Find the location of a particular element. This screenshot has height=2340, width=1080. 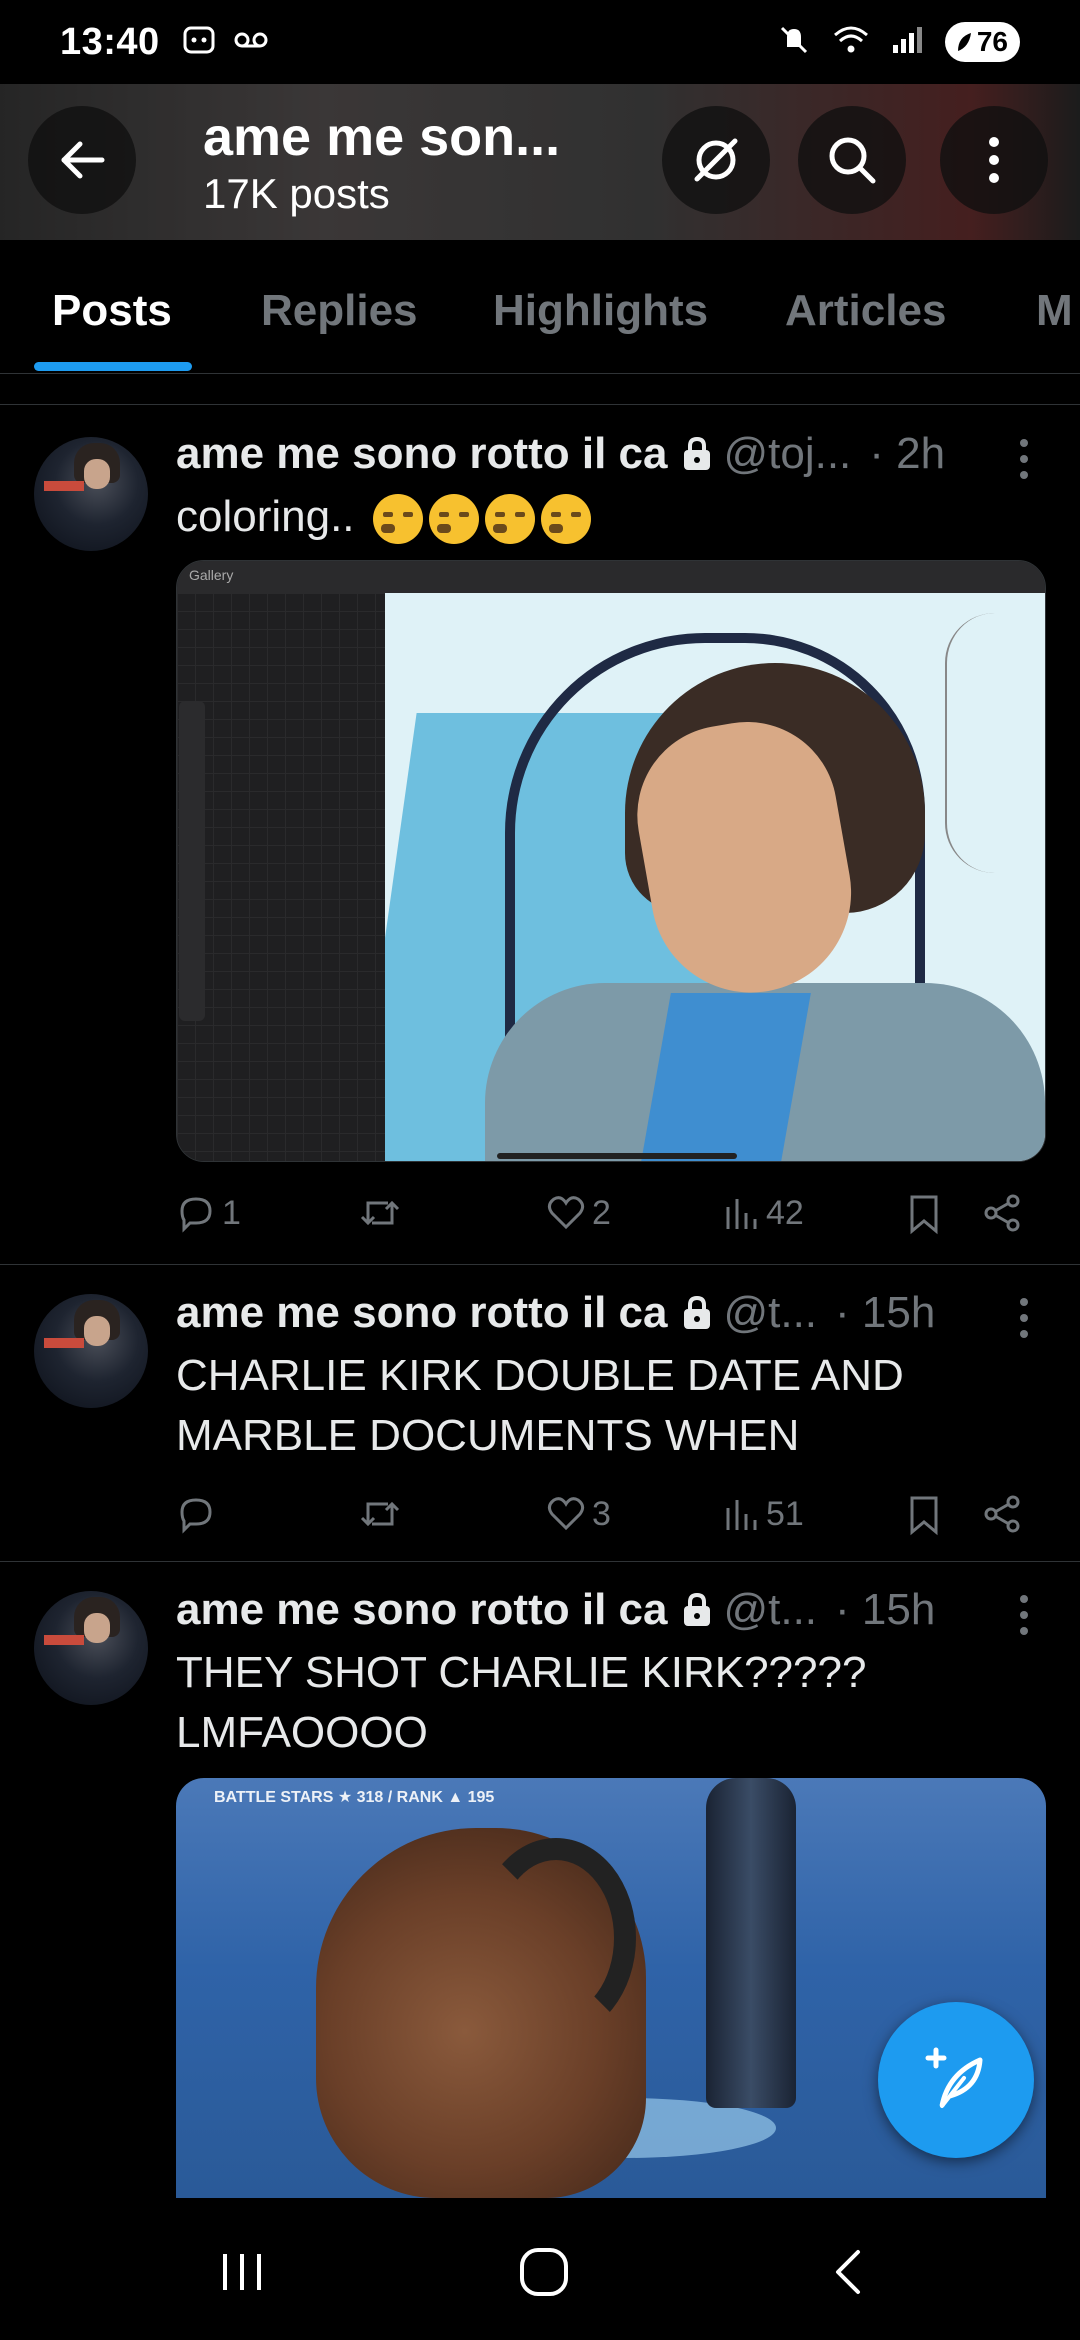

recent-apps-button is located at coordinates (242, 2272).